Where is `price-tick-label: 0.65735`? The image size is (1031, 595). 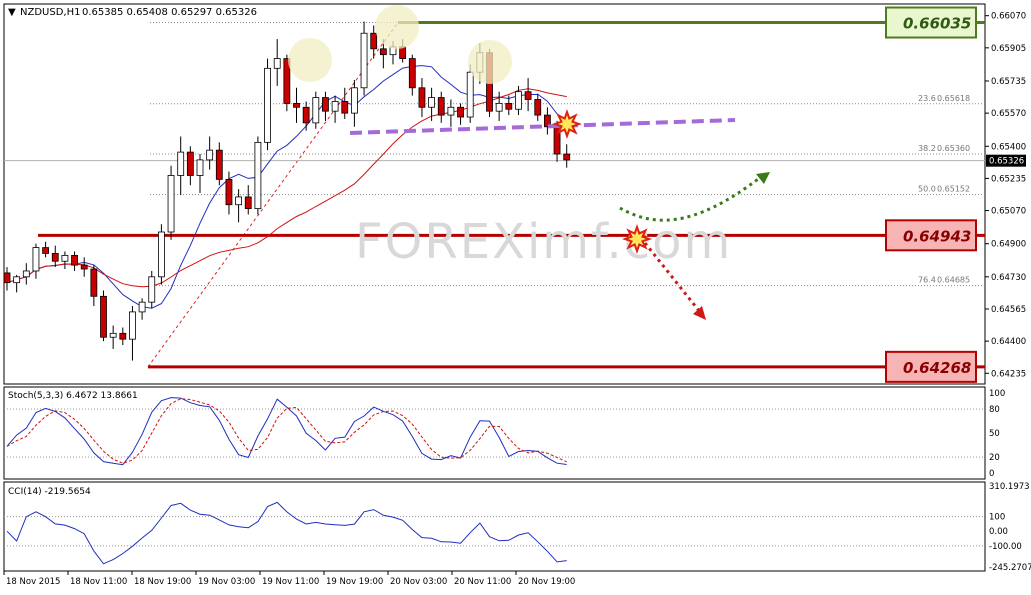 price-tick-label: 0.65735 is located at coordinates (1008, 82).